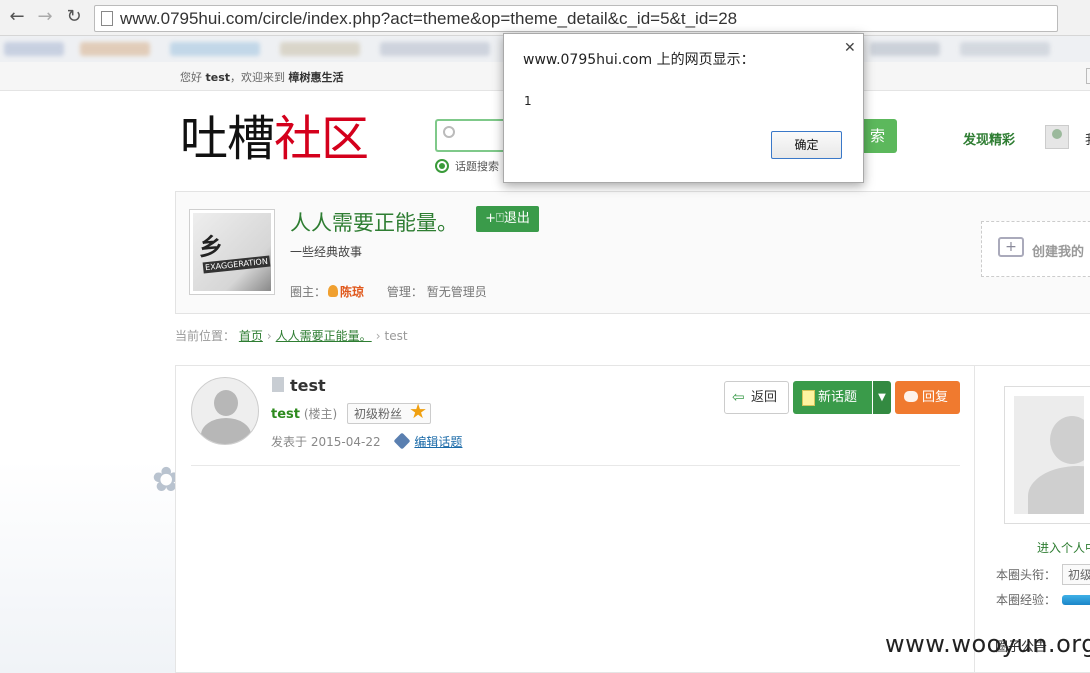  What do you see at coordinates (324, 336) in the screenshot?
I see `breadcrumb-circle: 人人需要正能量。` at bounding box center [324, 336].